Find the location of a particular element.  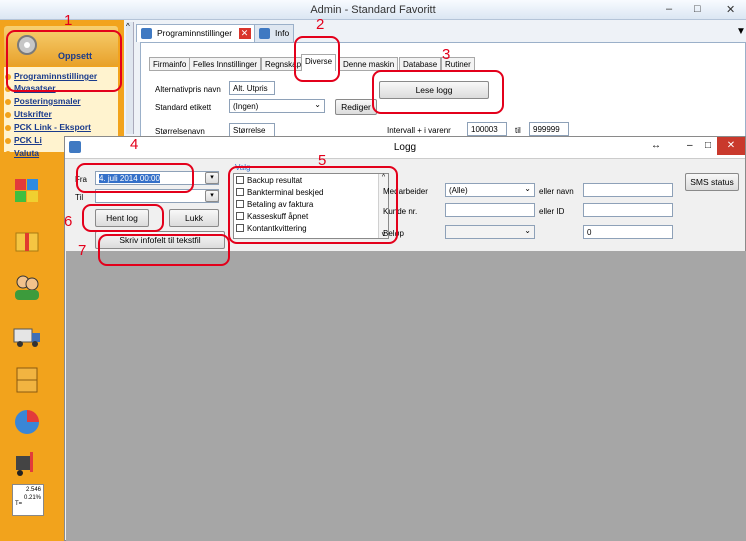

rediger-button: Rediger is located at coordinates (356, 107).